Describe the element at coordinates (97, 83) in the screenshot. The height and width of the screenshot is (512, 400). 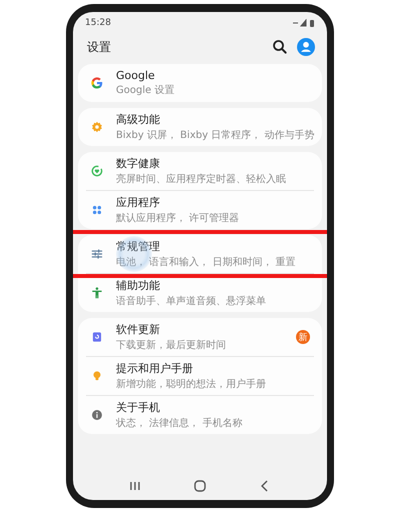
I see `google-g-icon` at that location.